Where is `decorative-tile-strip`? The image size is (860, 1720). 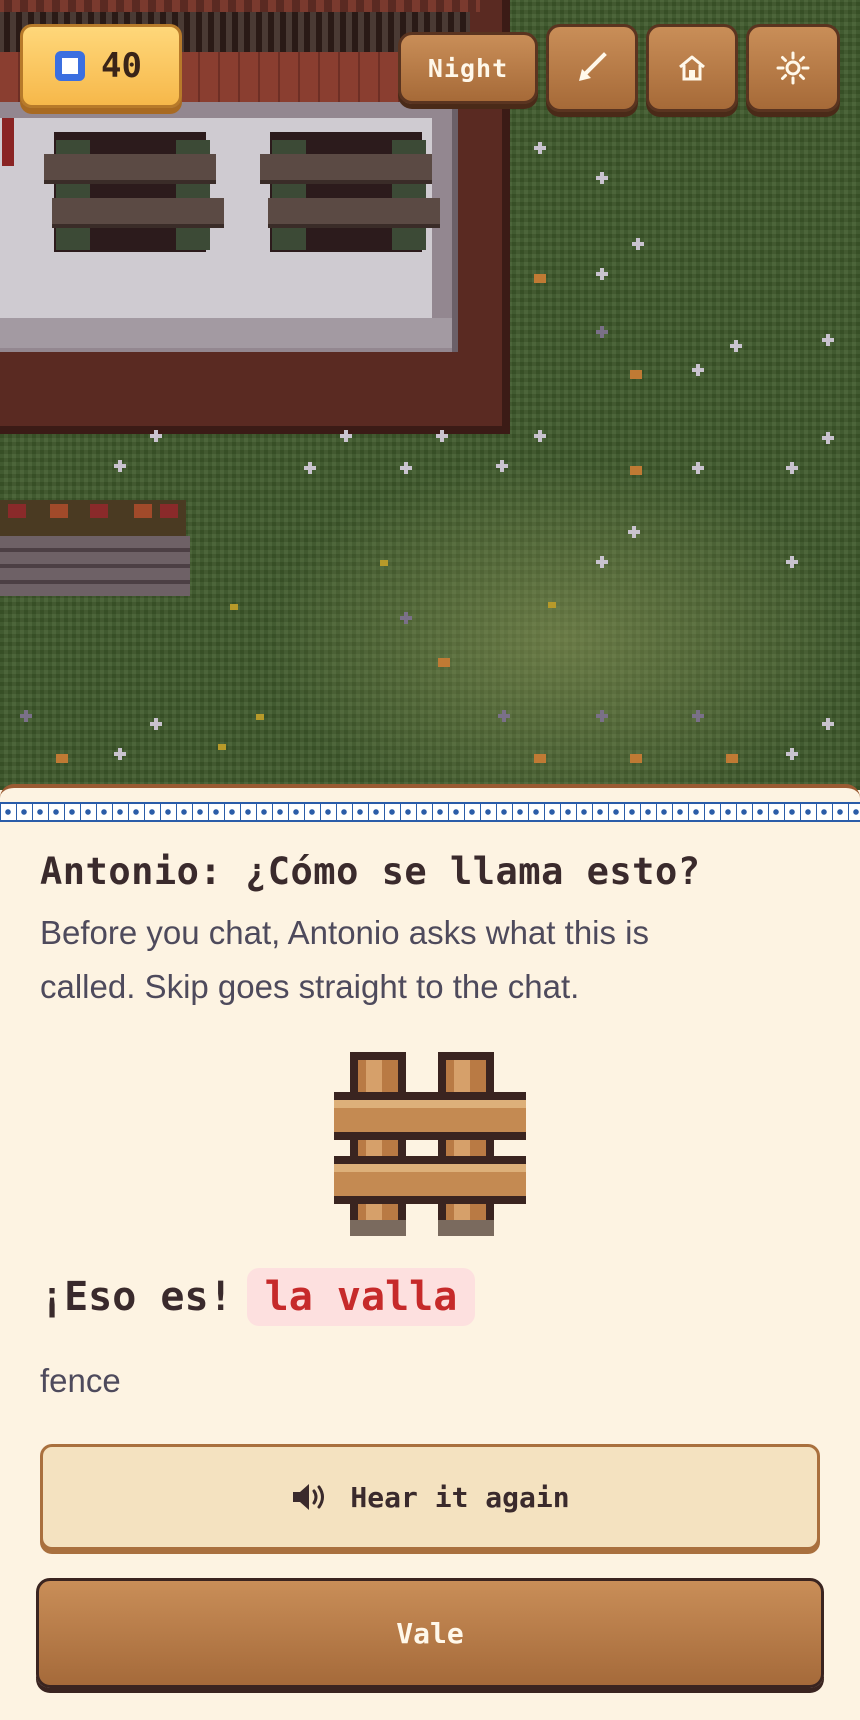
decorative-tile-strip is located at coordinates (430, 812).